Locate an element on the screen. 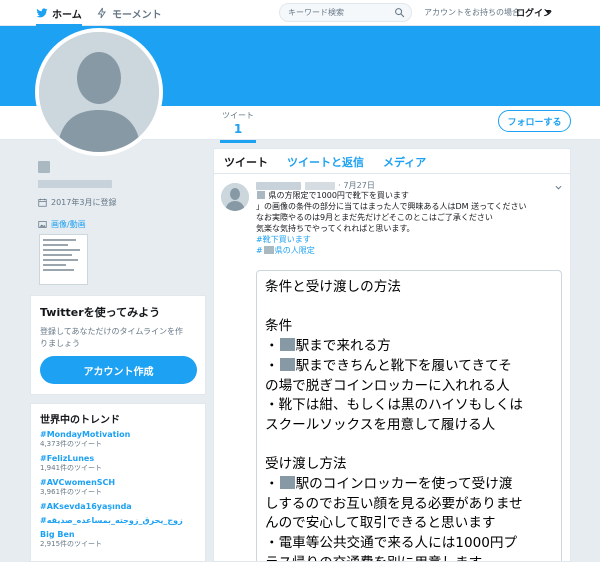  image-line-text: 駅まできちんと靴下を履いてきてそ is located at coordinates (403, 365).